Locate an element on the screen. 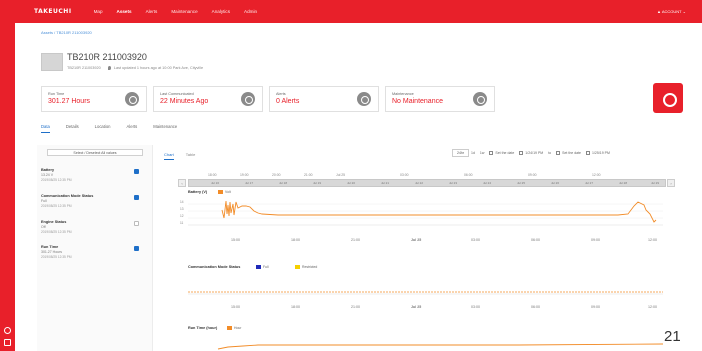 This screenshot has width=702, height=351. timeline-label: Jul 19 is located at coordinates (317, 183).